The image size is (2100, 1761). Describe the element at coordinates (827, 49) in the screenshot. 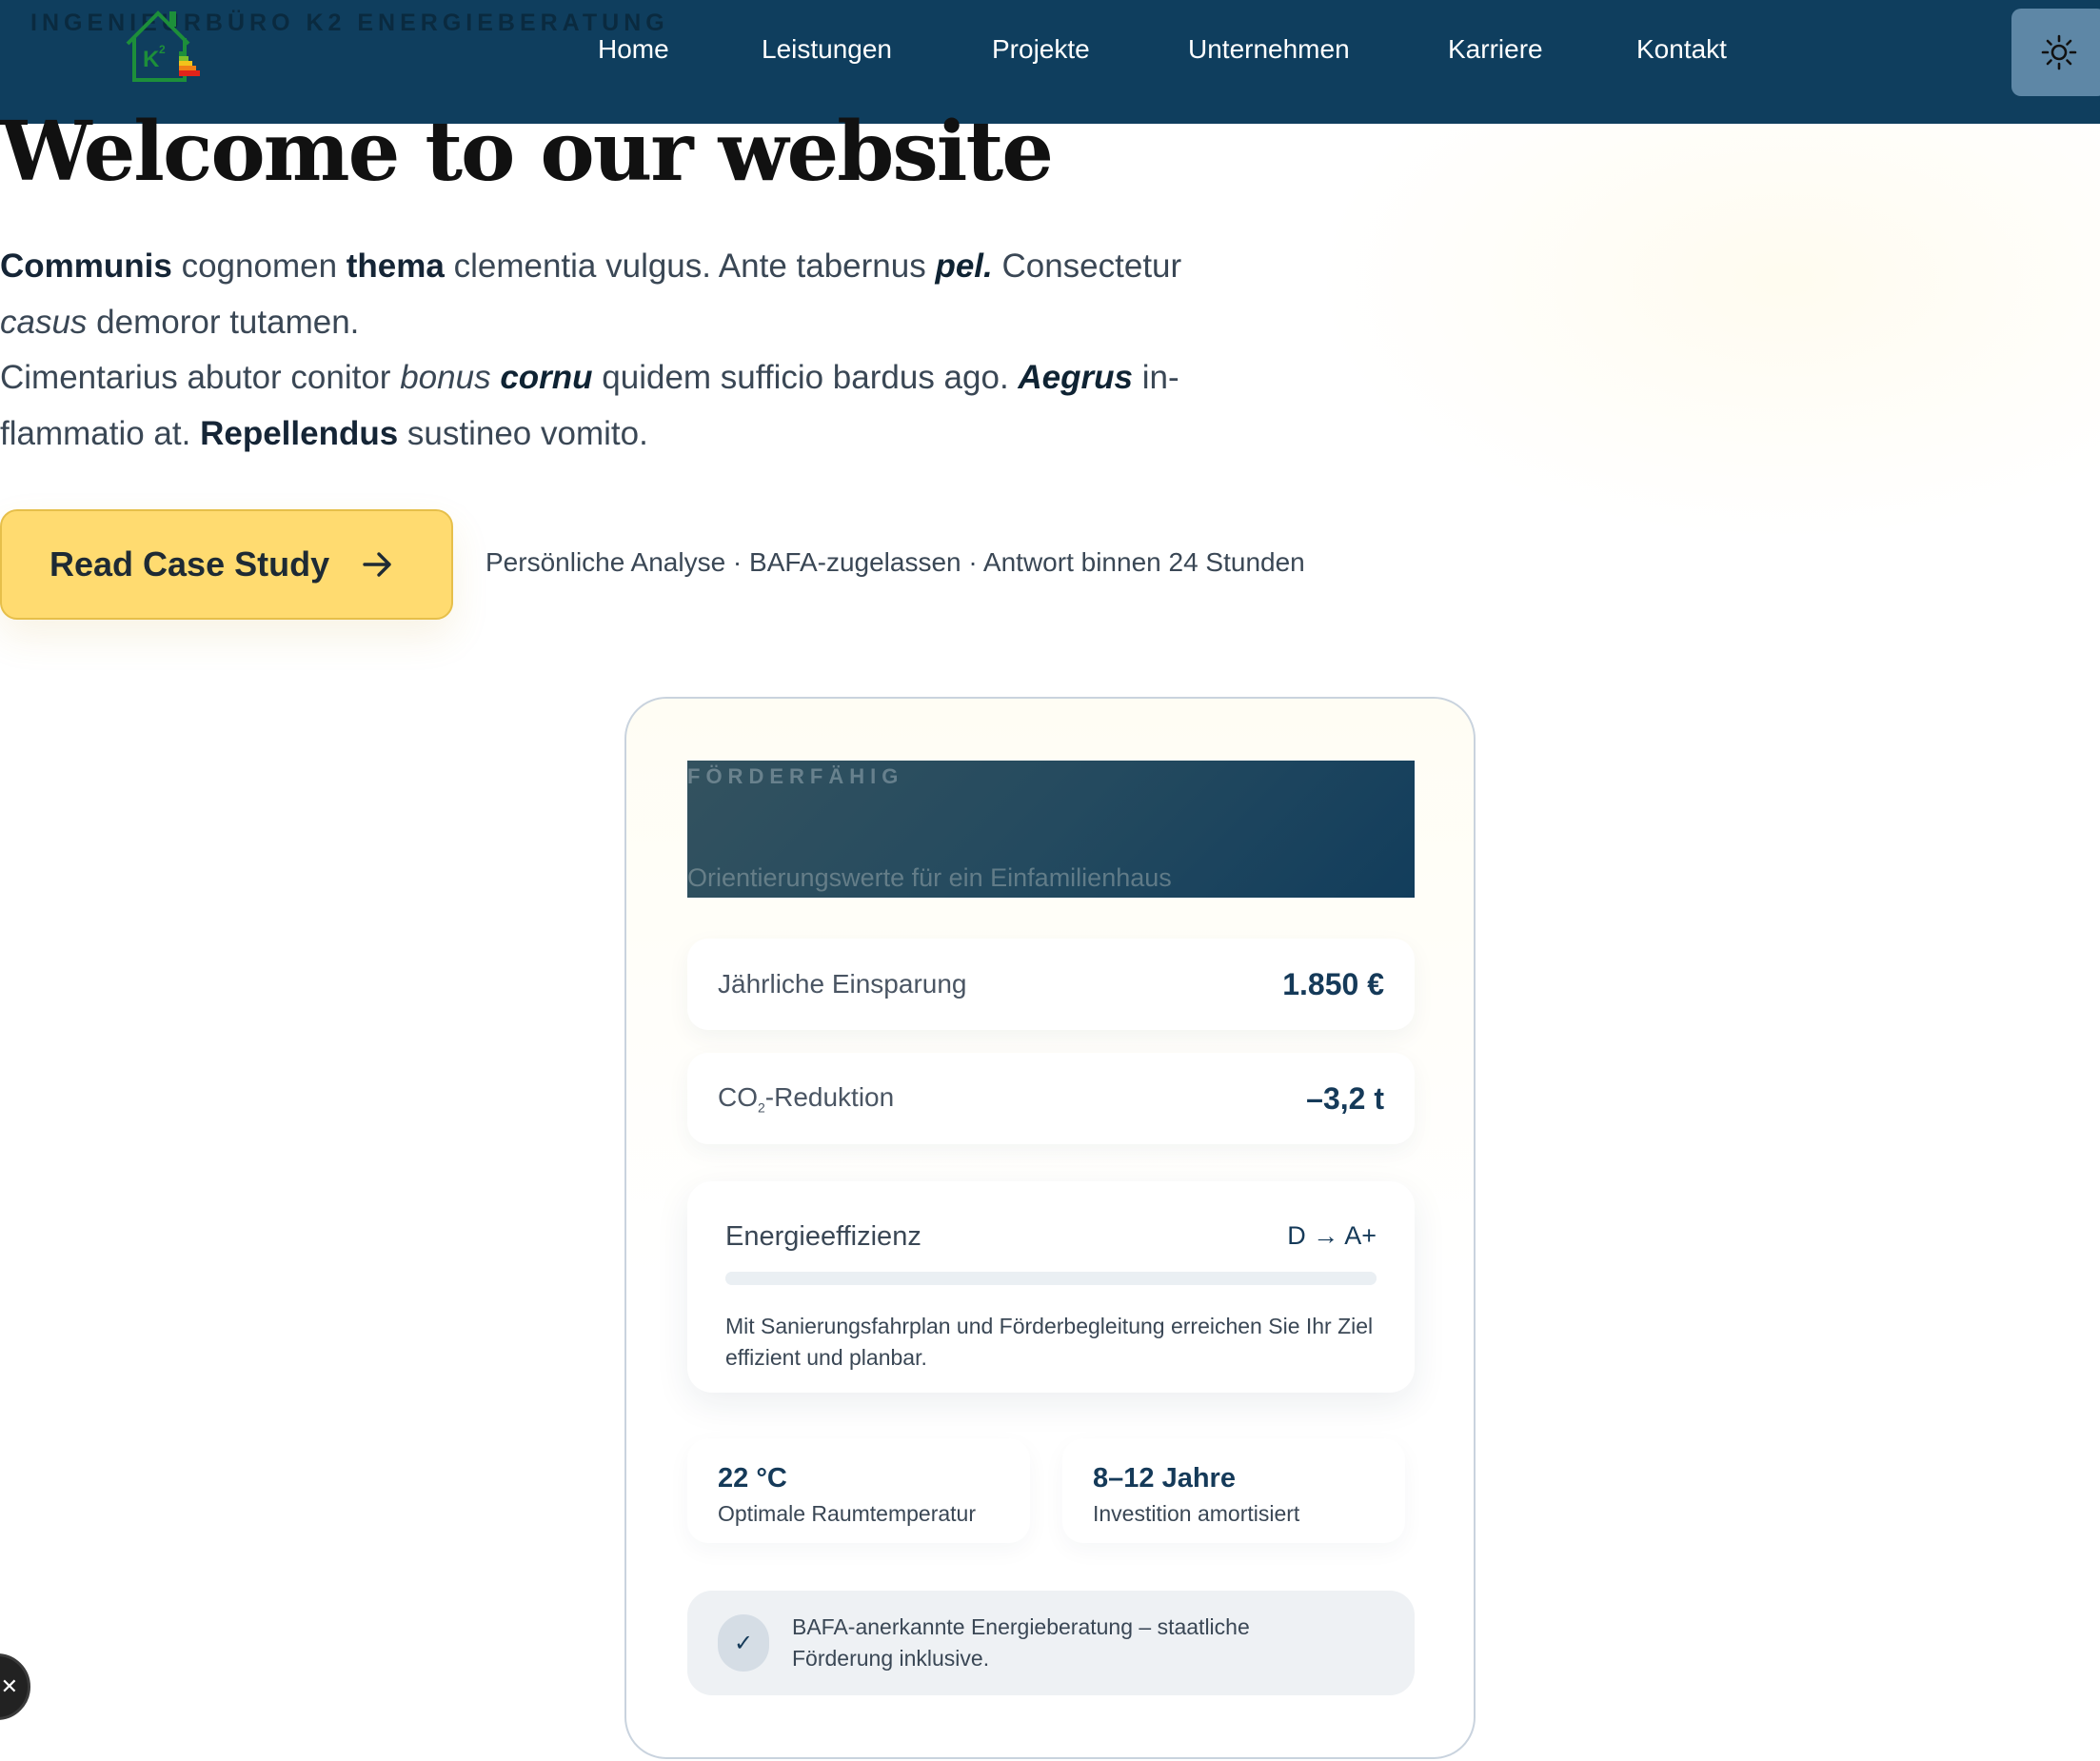

I see `nav-leistungen: Leistungen` at that location.